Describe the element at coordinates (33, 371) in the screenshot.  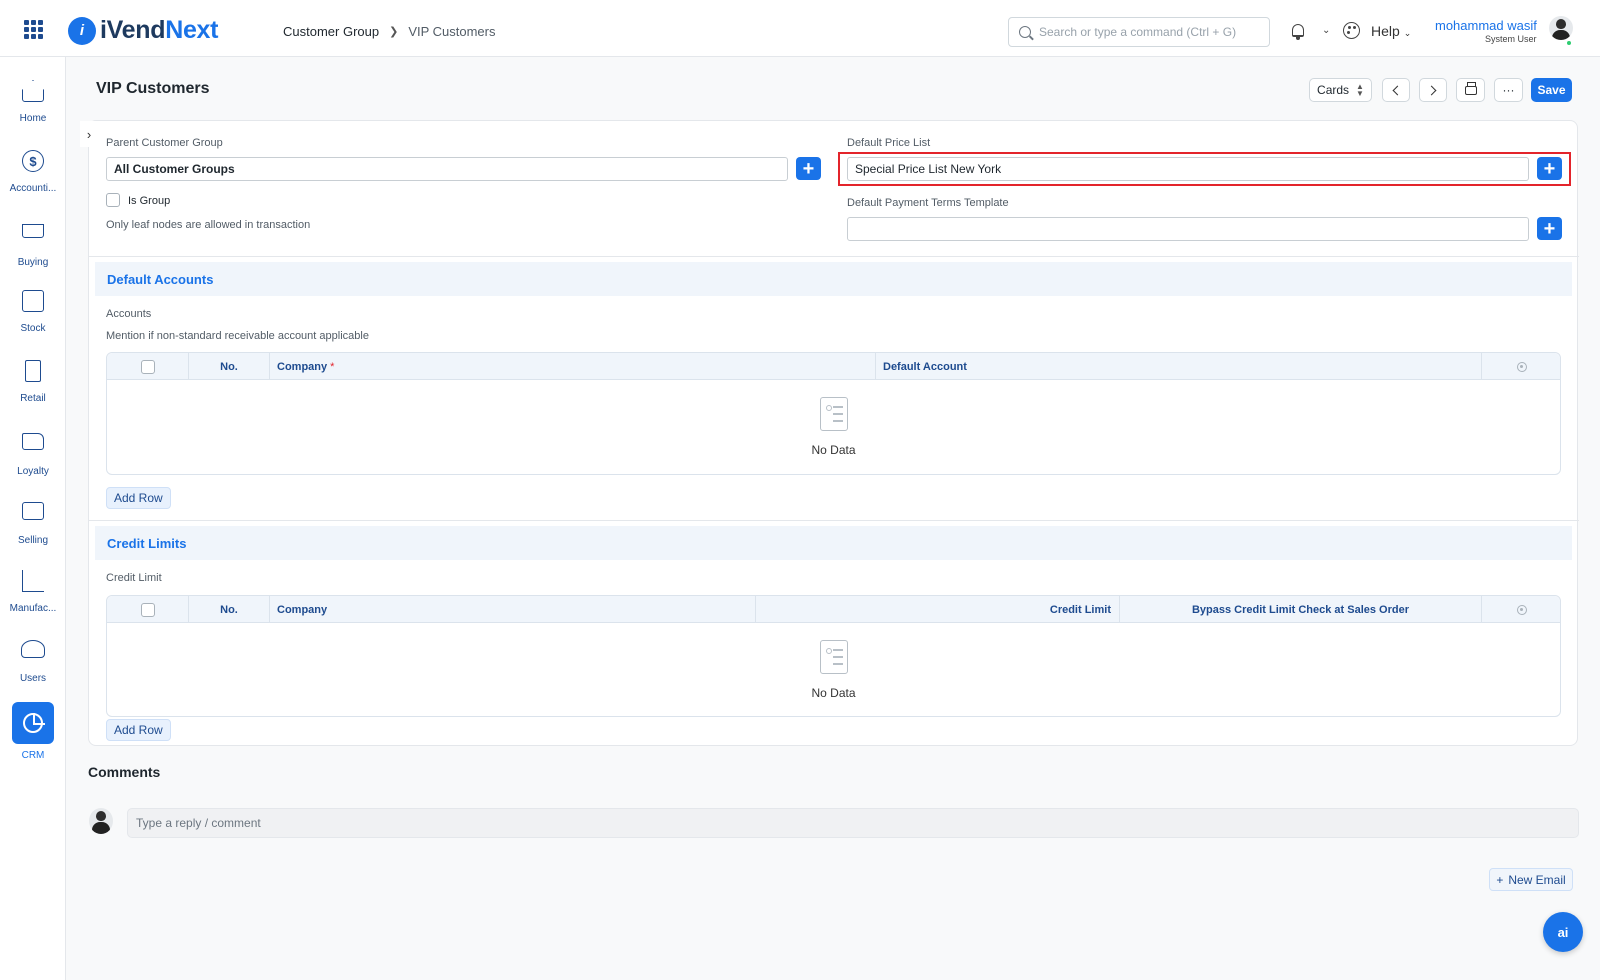
I see `retail-icon` at that location.